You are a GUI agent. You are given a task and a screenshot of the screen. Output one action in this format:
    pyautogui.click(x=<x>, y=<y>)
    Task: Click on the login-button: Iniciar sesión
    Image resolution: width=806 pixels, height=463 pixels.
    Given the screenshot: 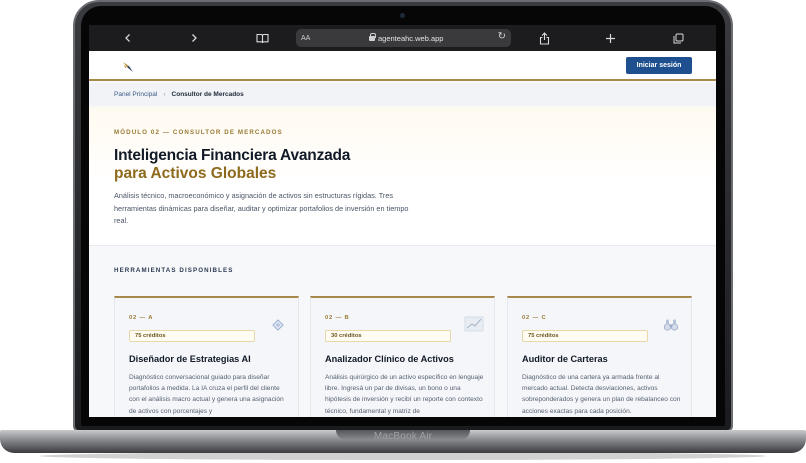 What is the action you would take?
    pyautogui.click(x=659, y=65)
    